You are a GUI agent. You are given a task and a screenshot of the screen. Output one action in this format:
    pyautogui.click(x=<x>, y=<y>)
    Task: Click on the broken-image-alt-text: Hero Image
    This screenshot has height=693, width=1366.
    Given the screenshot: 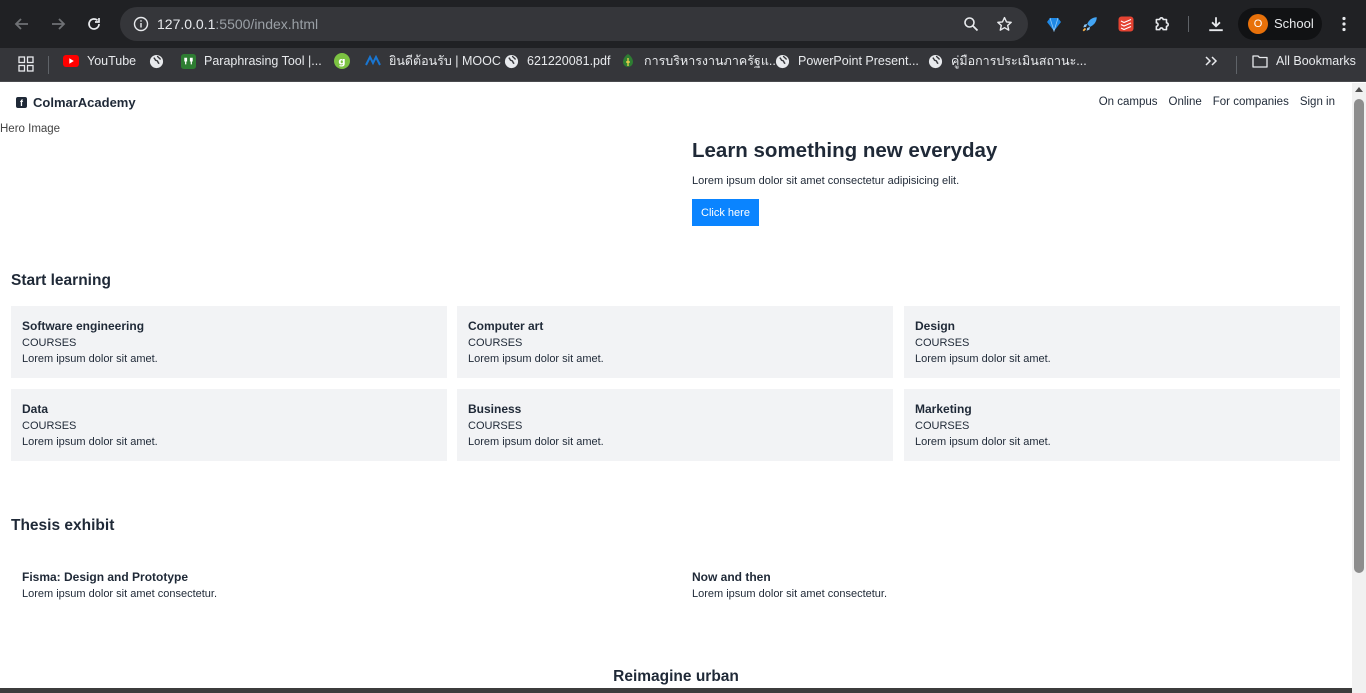 What is the action you would take?
    pyautogui.click(x=30, y=129)
    